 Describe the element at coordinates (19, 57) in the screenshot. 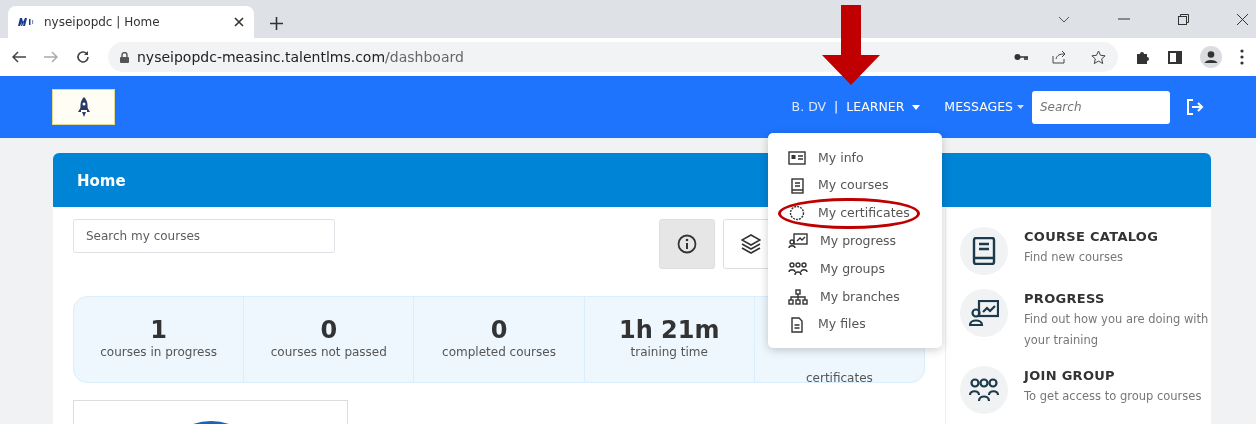

I see `back-arrow-icon` at that location.